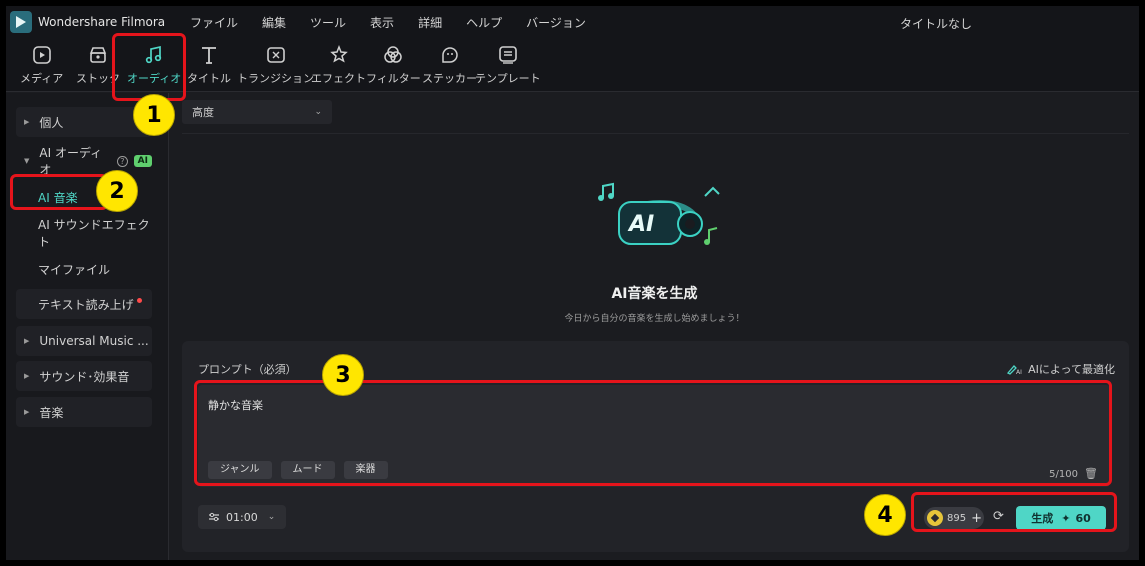 The height and width of the screenshot is (566, 1145). I want to click on ai-optimize-button: AI AIによって最適化, so click(1060, 369).